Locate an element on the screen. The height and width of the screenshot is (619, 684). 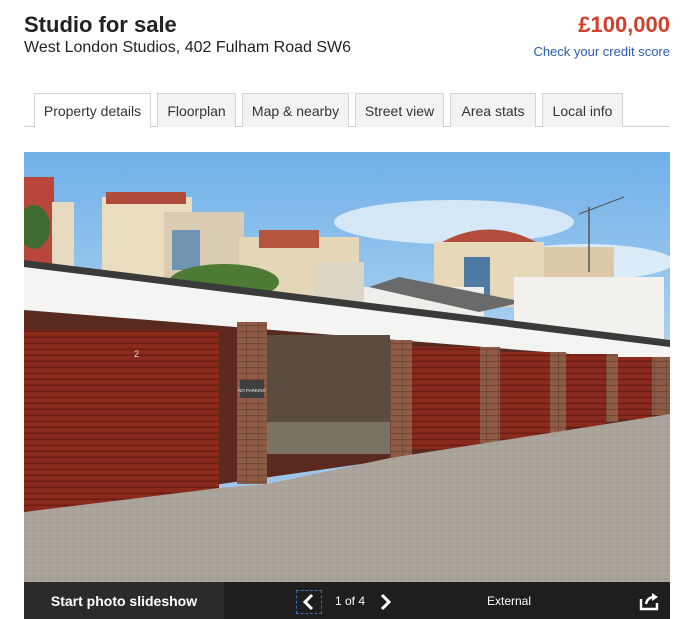
glass is located at coordinates (186, 250).